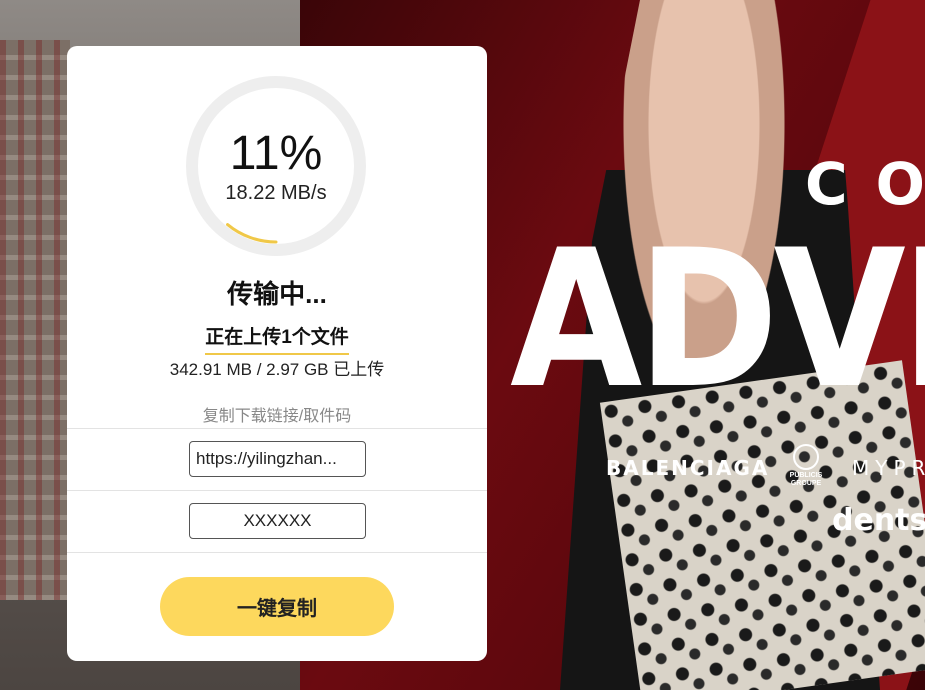 The height and width of the screenshot is (690, 925). I want to click on download-link-field, so click(277, 459).